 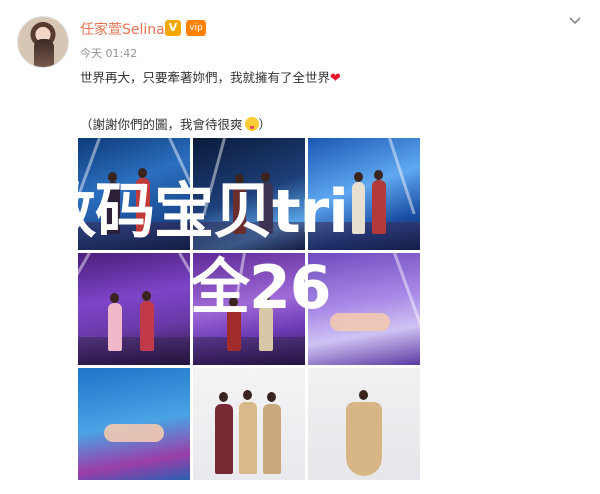 I want to click on user-avatar, so click(x=43, y=42).